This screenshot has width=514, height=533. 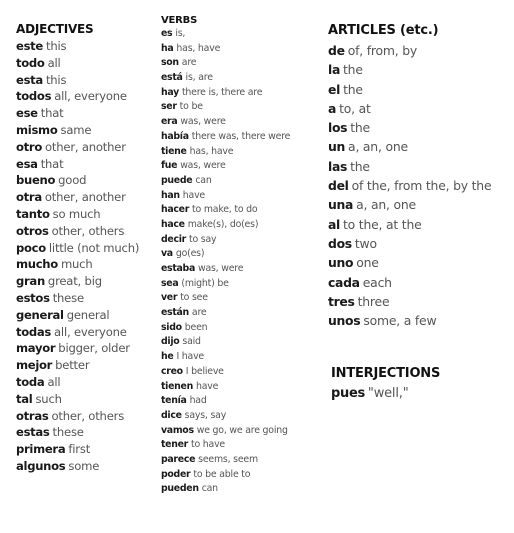 What do you see at coordinates (167, 33) in the screenshot?
I see `spanish-word: es` at bounding box center [167, 33].